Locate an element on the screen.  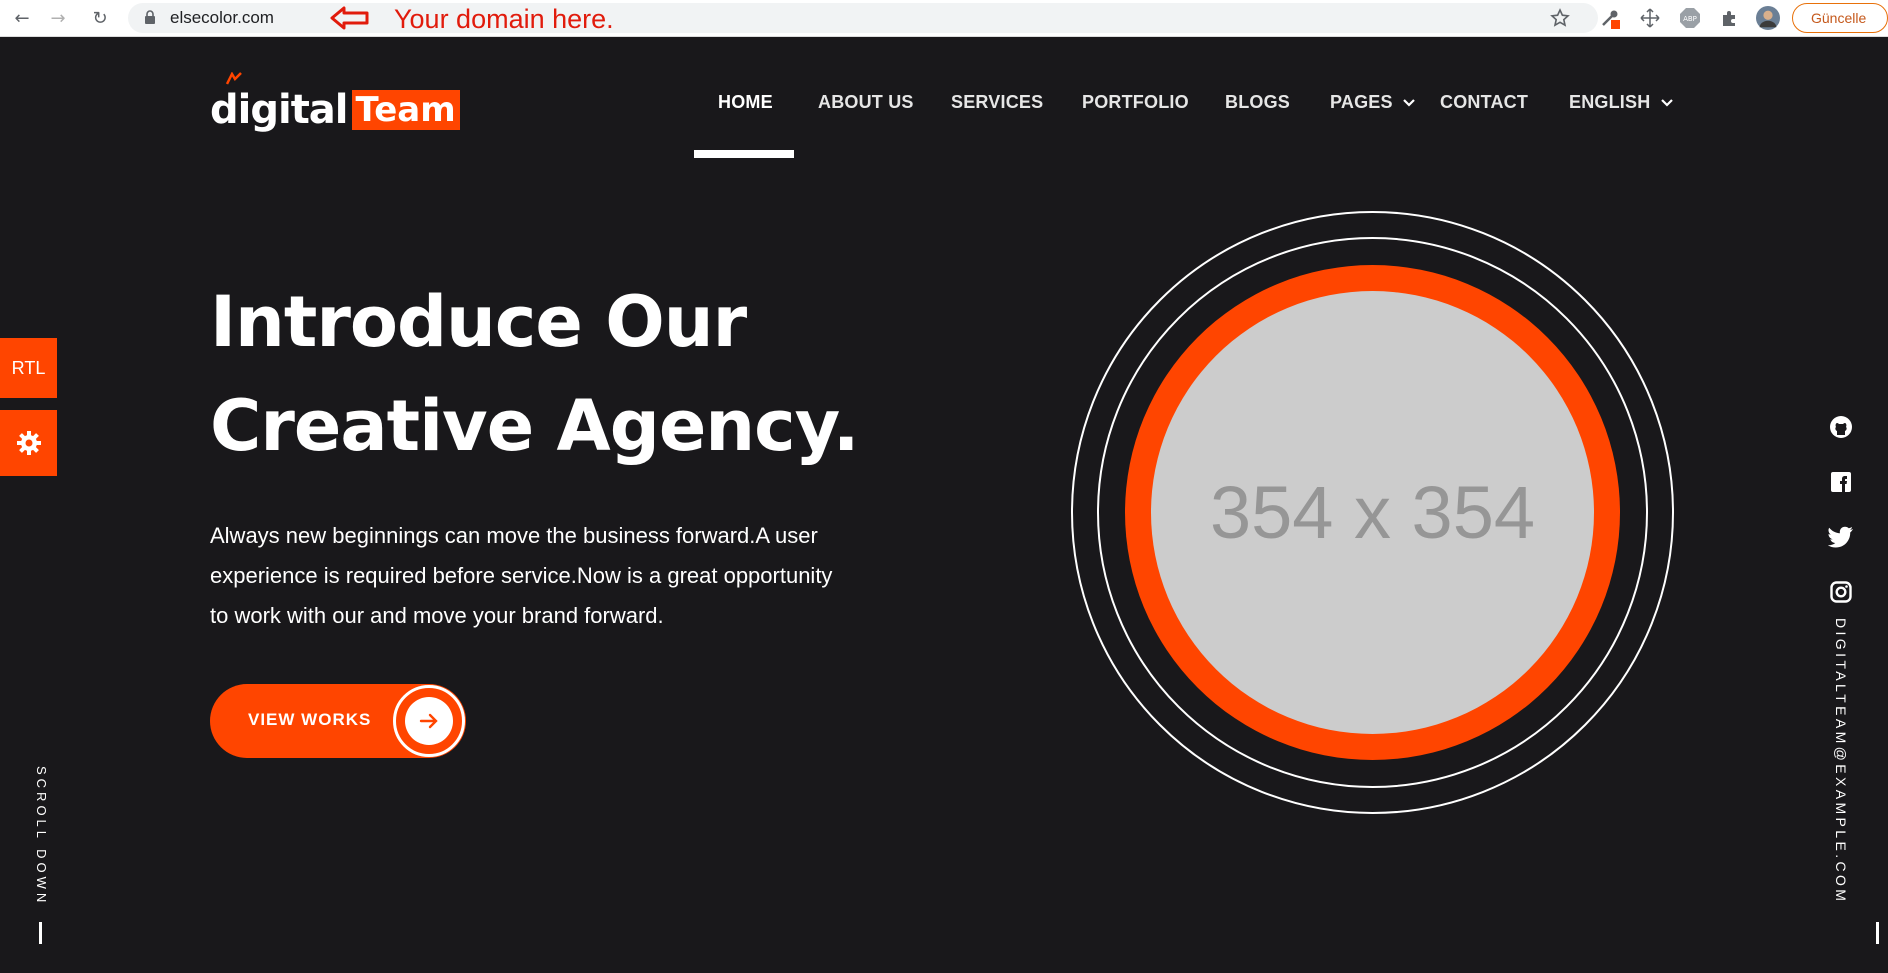
arrow-right-icon is located at coordinates (428, 721).